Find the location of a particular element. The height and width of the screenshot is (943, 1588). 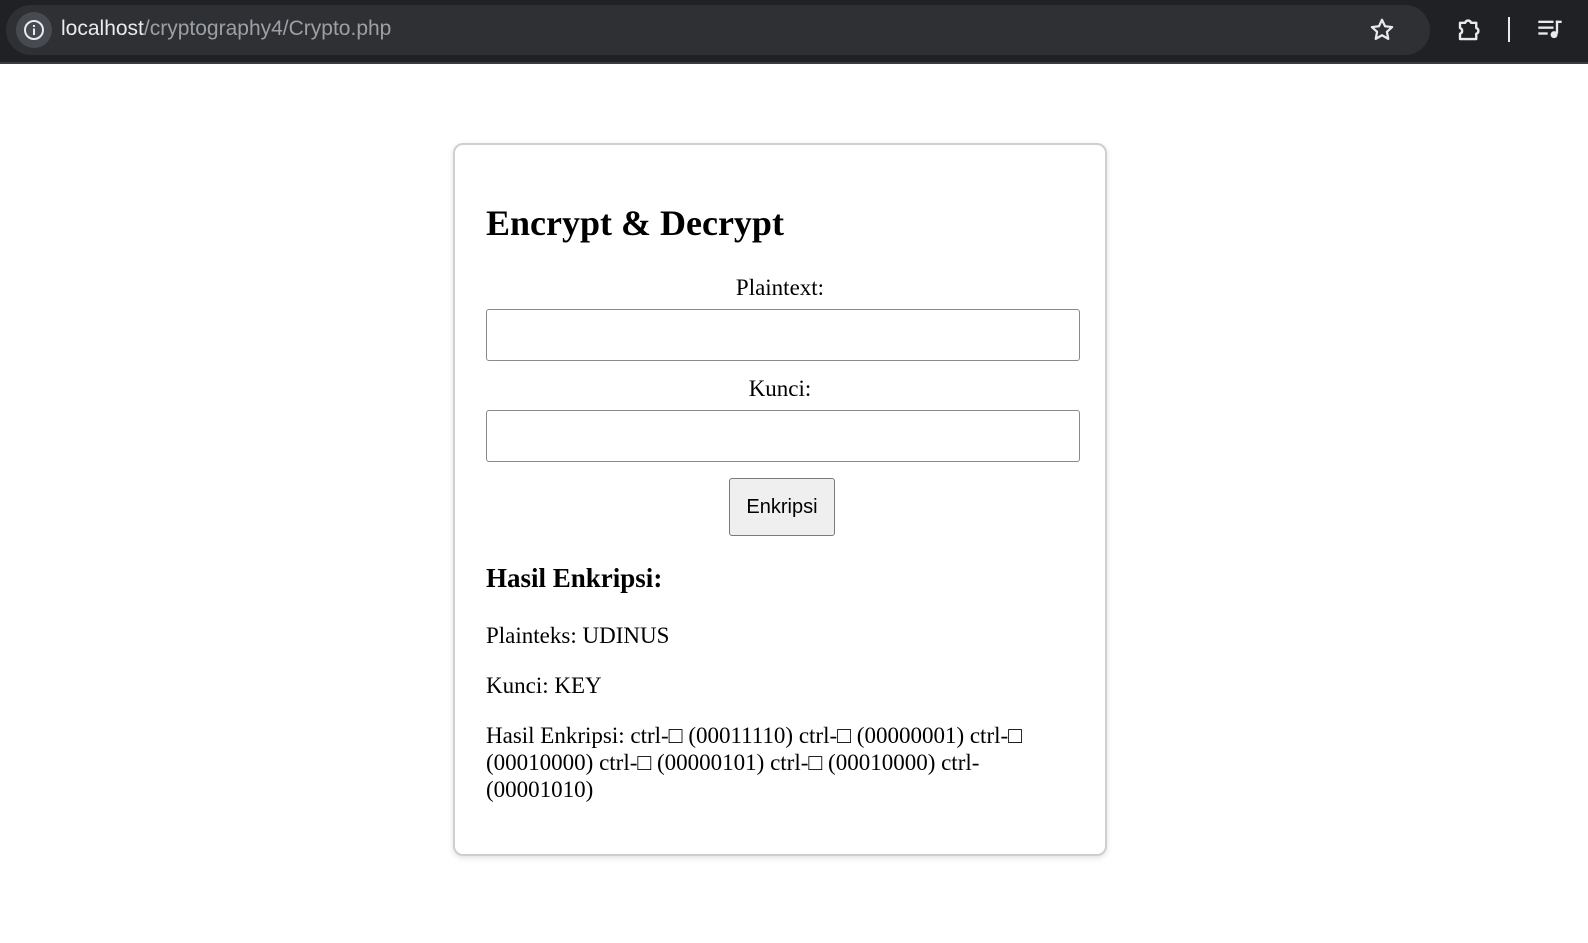

puzzle-piece-icon is located at coordinates (1469, 30).